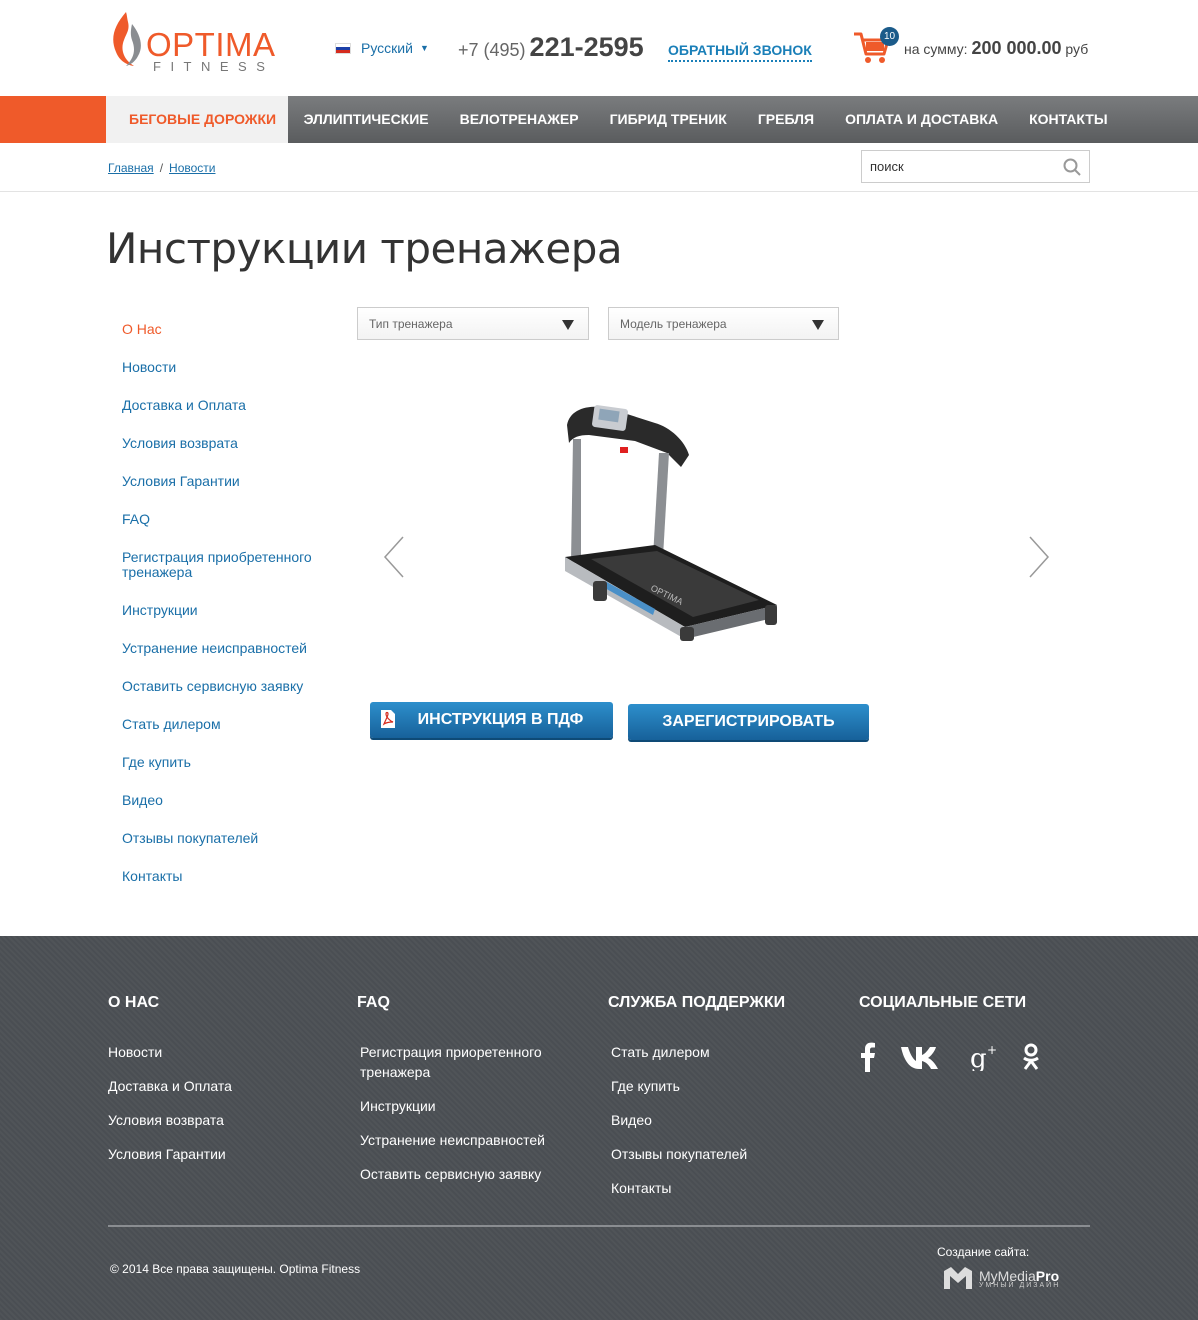  What do you see at coordinates (668, 119) in the screenshot?
I see `nav-item-hybrid: ГИБРИД ТРЕНИК` at bounding box center [668, 119].